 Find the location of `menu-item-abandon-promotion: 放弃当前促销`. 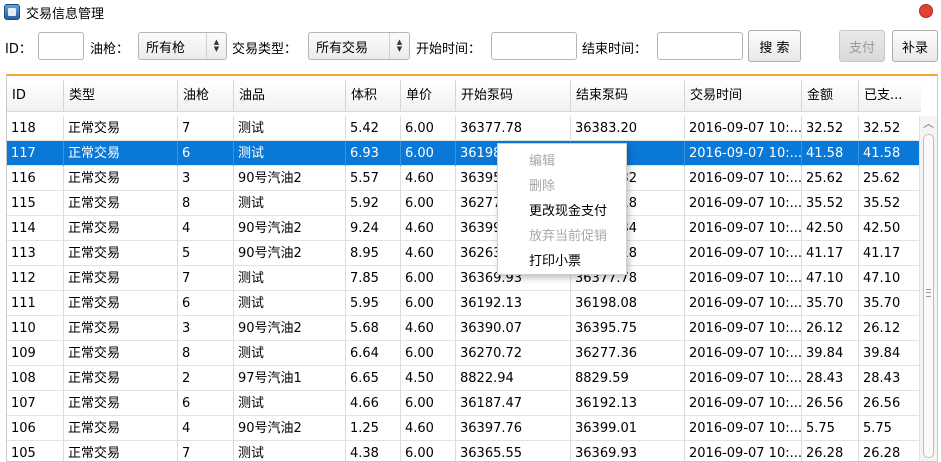

menu-item-abandon-promotion: 放弃当前促销 is located at coordinates (562, 236).